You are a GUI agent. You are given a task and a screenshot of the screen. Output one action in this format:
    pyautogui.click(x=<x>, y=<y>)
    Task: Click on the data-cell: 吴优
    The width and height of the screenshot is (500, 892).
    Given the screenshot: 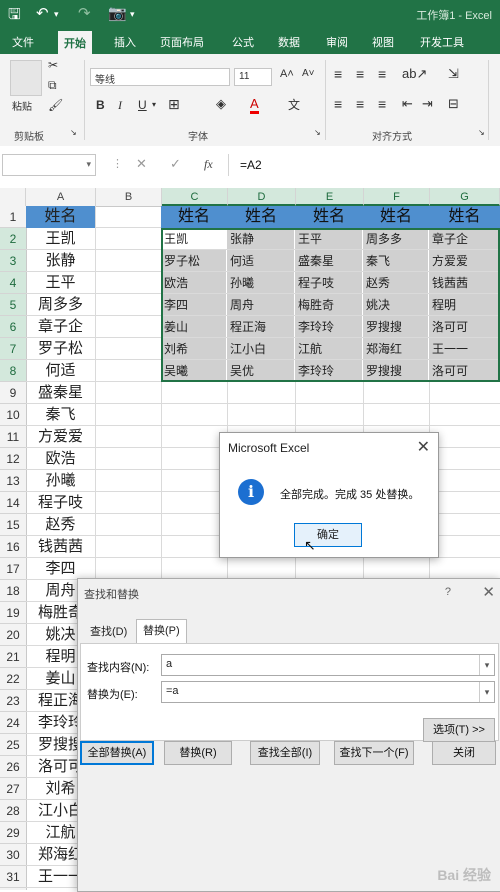 What is the action you would take?
    pyautogui.click(x=260, y=370)
    